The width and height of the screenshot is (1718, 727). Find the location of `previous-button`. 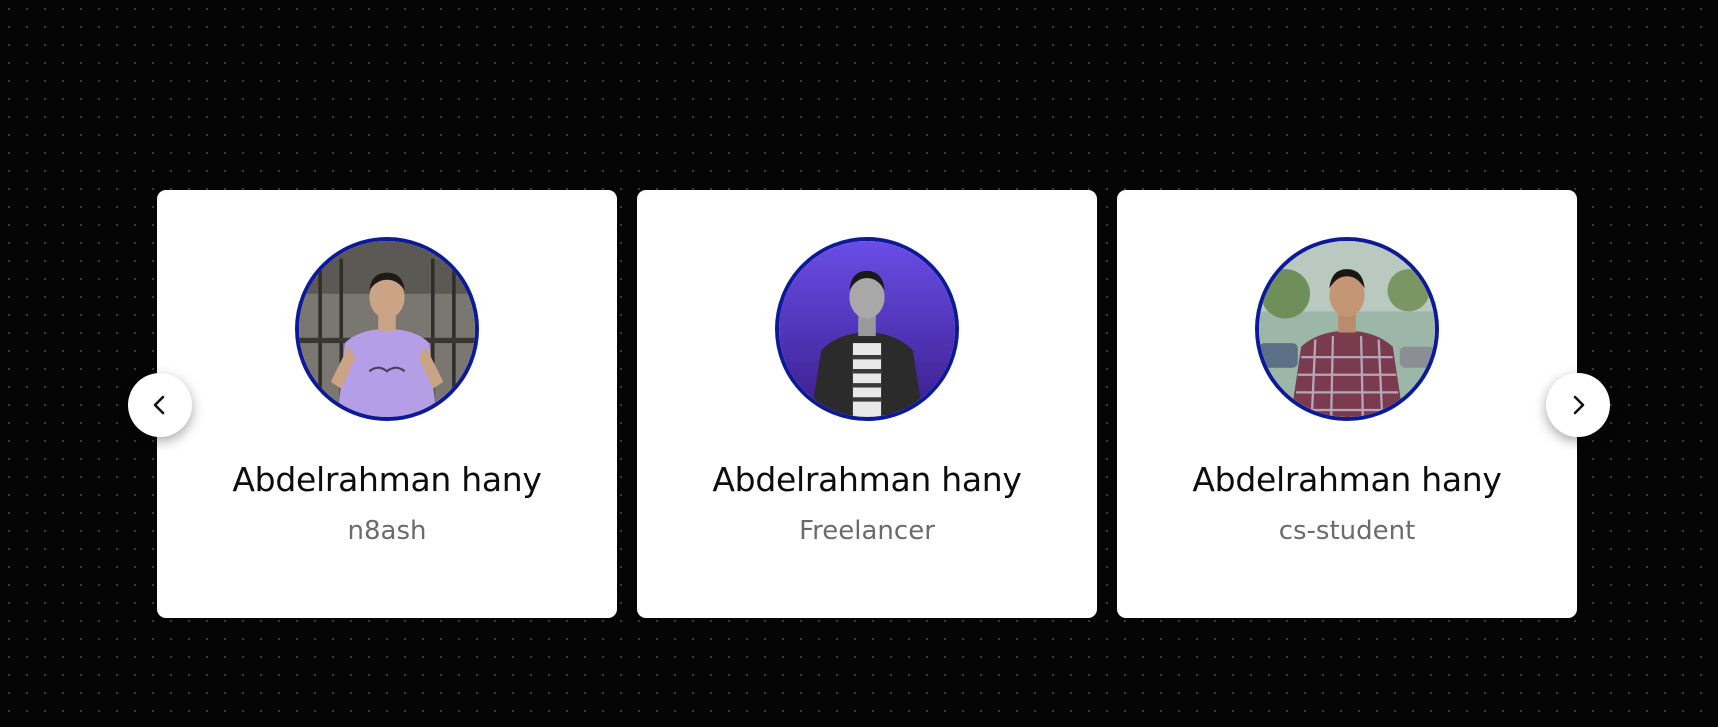

previous-button is located at coordinates (160, 405).